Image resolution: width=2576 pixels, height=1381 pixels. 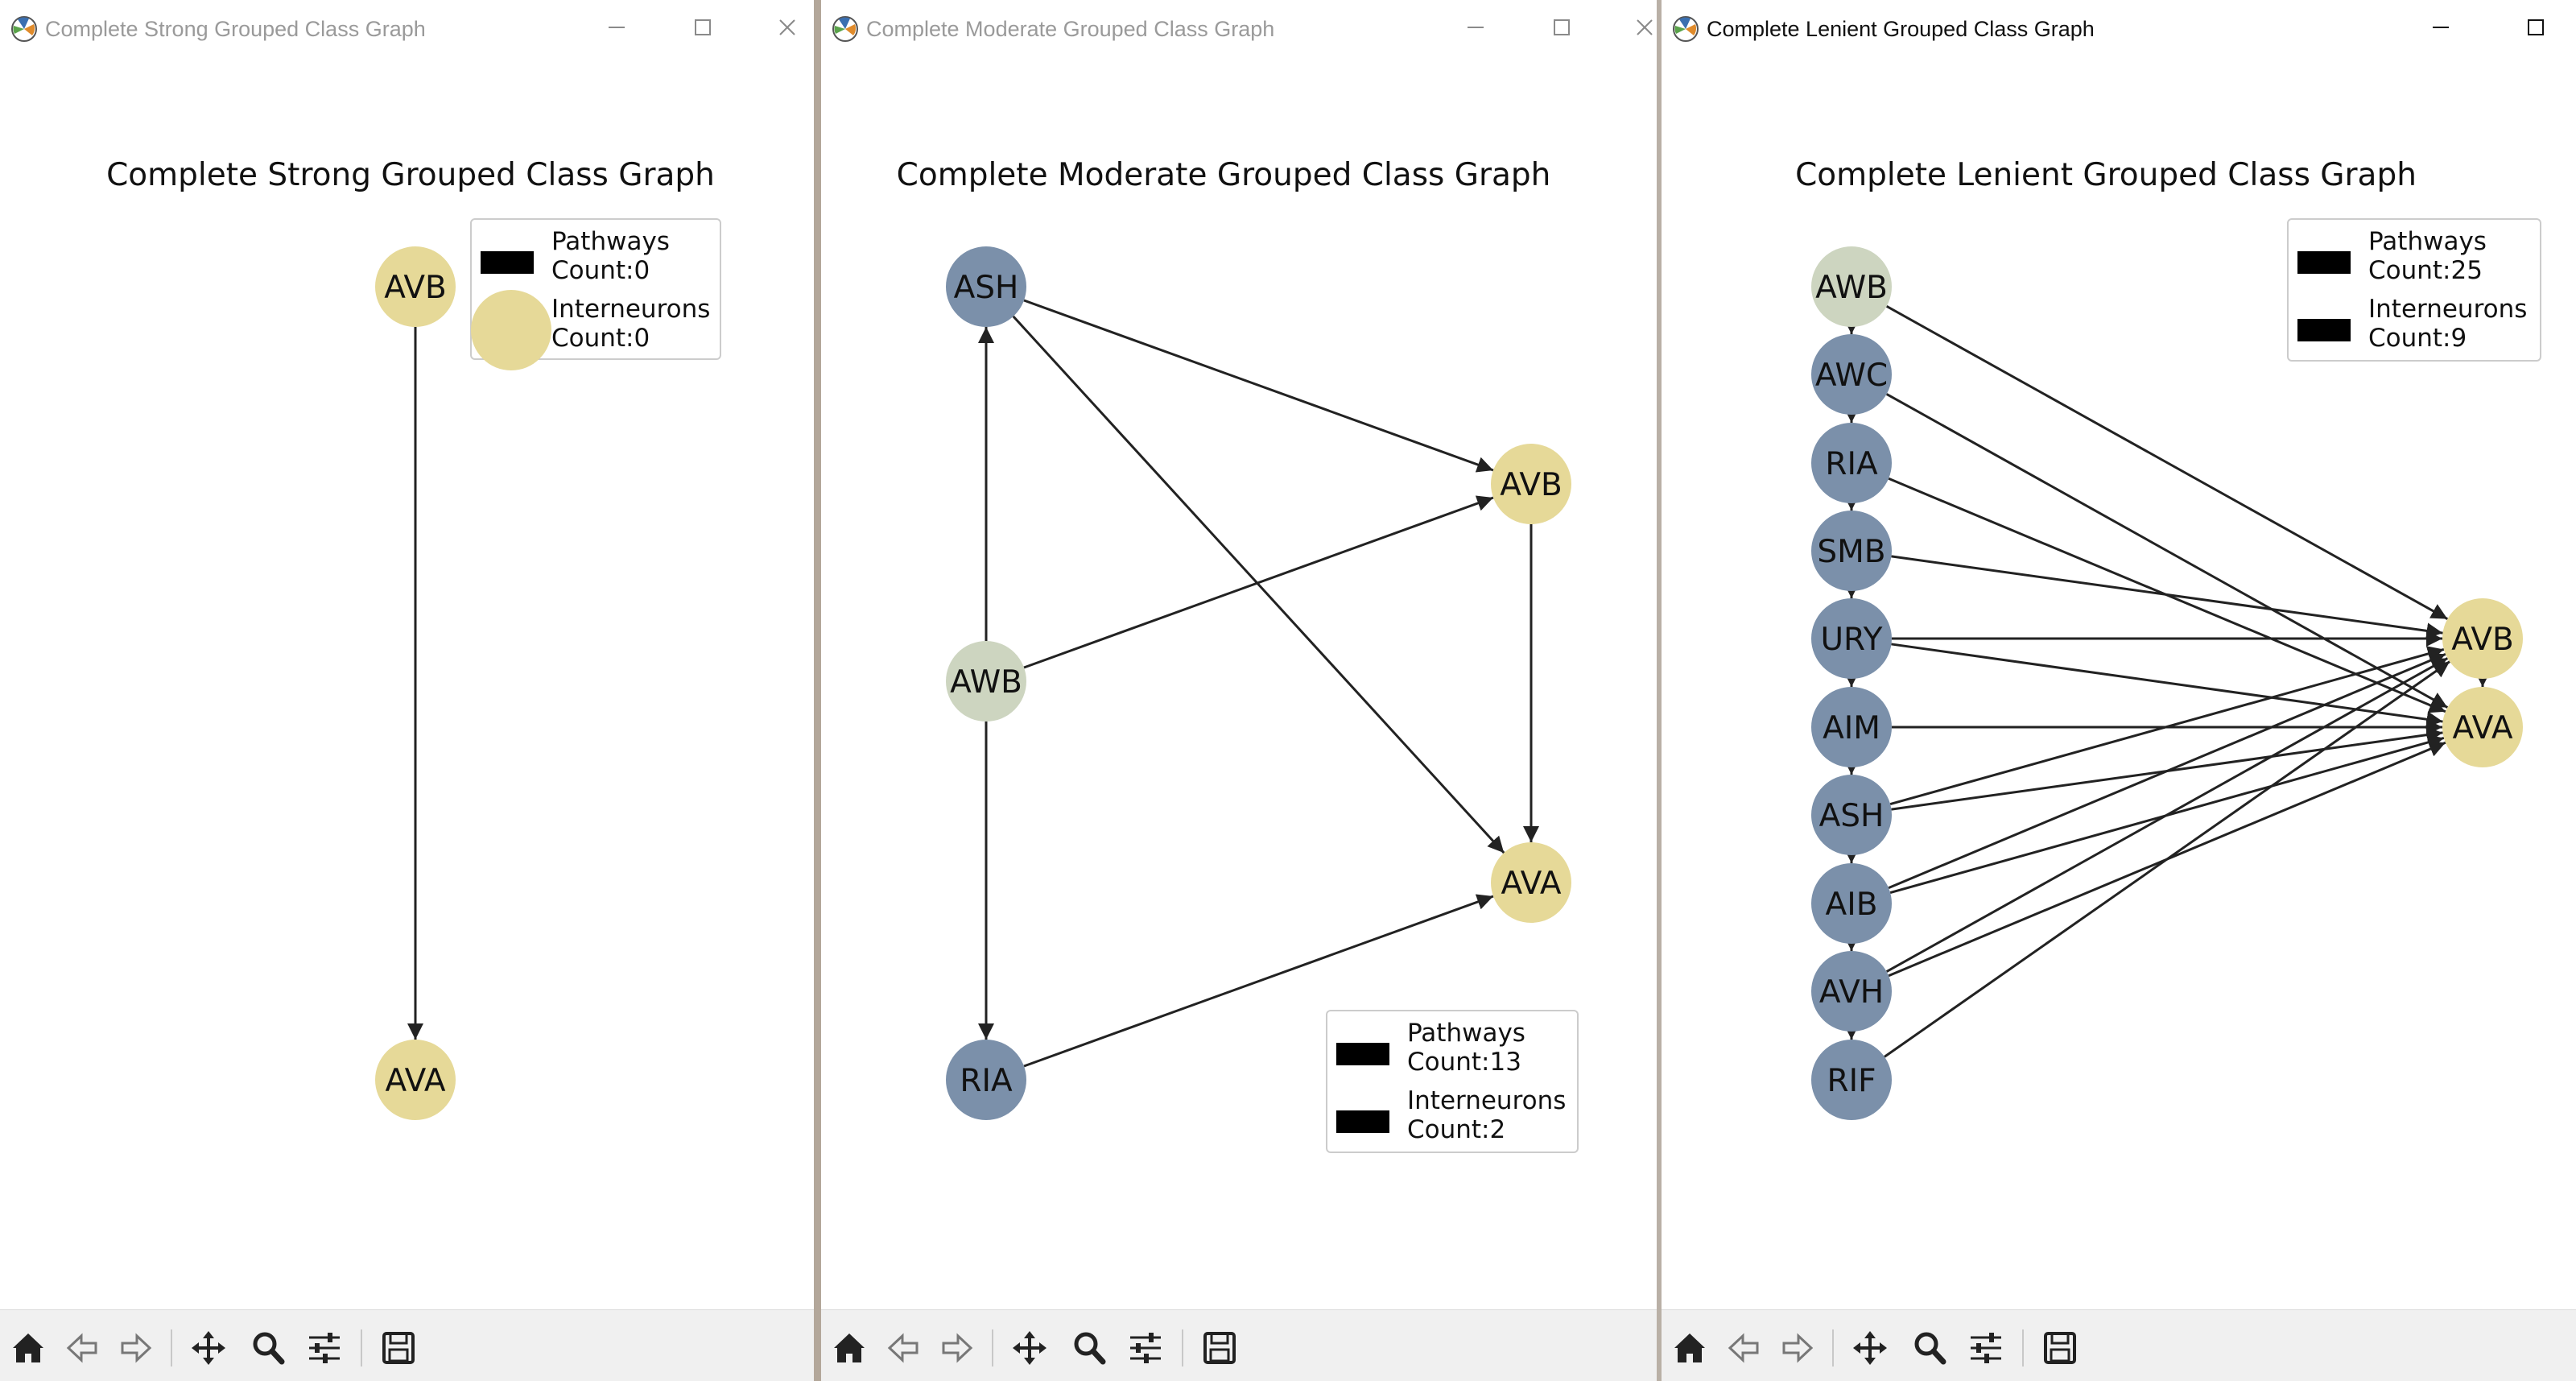 I want to click on node-awc: AWC, so click(x=1851, y=375).